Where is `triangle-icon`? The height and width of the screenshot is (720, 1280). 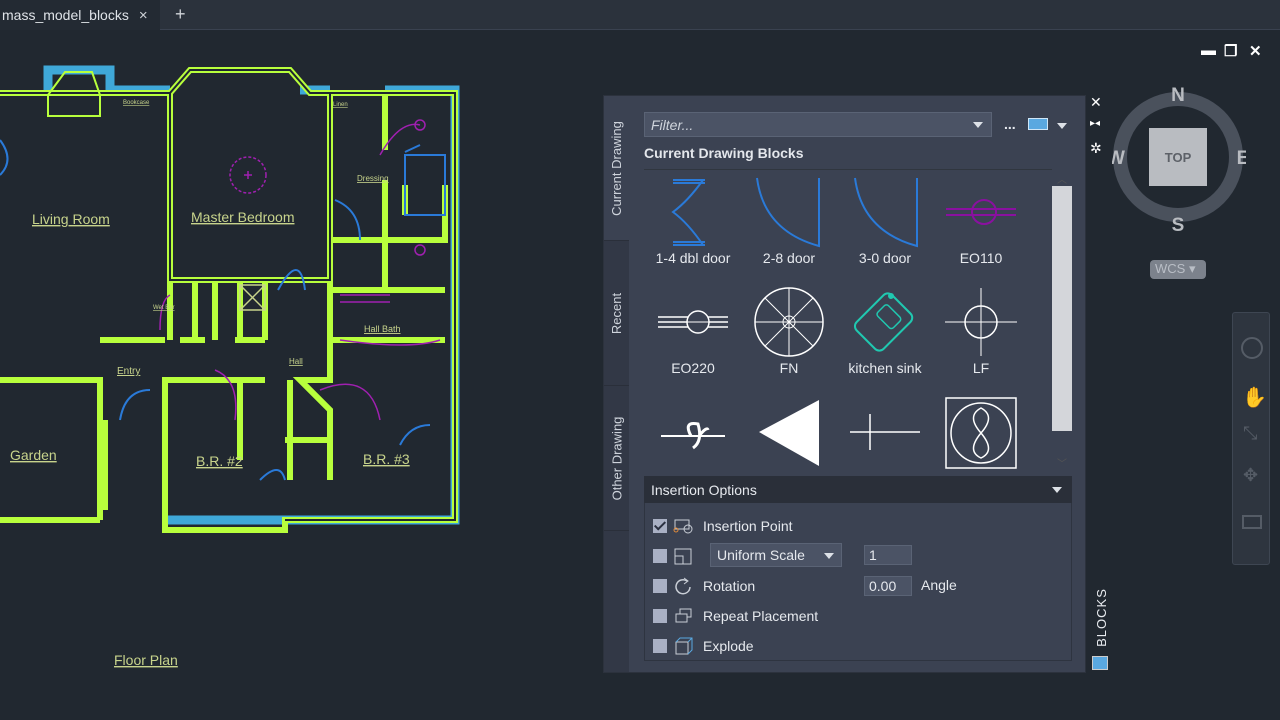 triangle-icon is located at coordinates (789, 433).